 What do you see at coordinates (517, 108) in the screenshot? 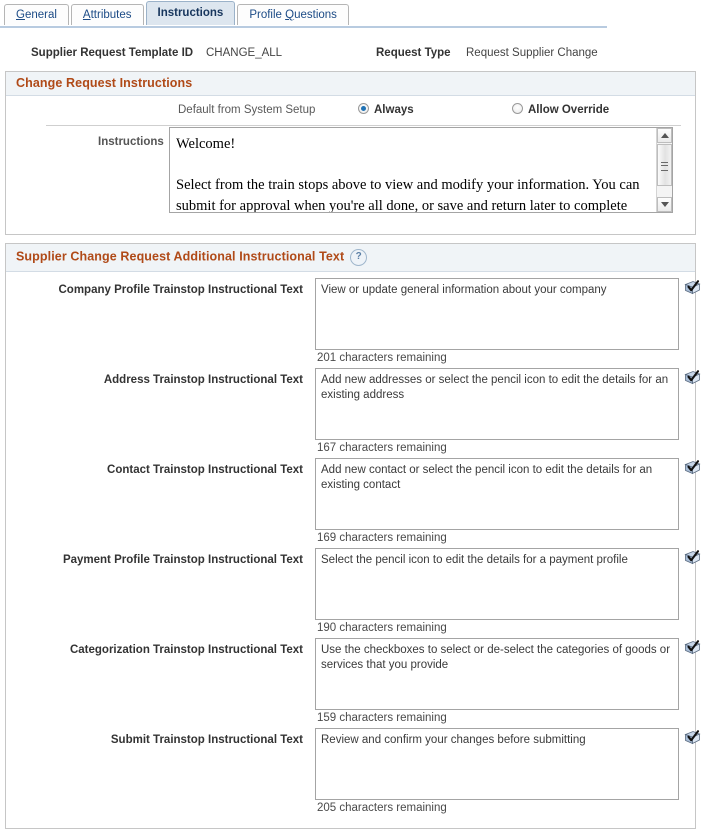
I see `radio-allow-override-indicator` at bounding box center [517, 108].